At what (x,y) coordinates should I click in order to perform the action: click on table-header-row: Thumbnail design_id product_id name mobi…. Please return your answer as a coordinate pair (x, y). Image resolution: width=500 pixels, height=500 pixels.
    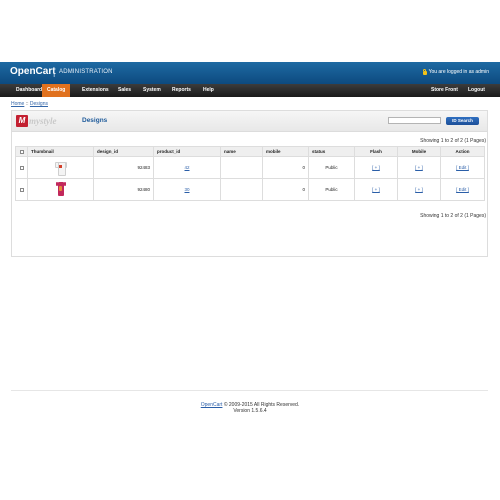
    Looking at the image, I should click on (250, 151).